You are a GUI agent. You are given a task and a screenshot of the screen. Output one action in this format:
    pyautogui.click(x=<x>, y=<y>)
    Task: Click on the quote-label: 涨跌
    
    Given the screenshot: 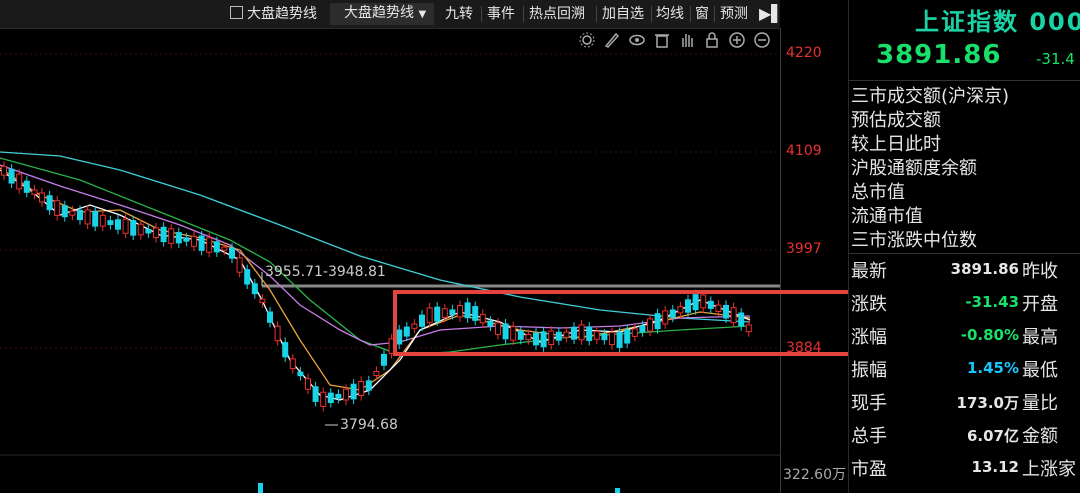 What is the action you would take?
    pyautogui.click(x=869, y=304)
    